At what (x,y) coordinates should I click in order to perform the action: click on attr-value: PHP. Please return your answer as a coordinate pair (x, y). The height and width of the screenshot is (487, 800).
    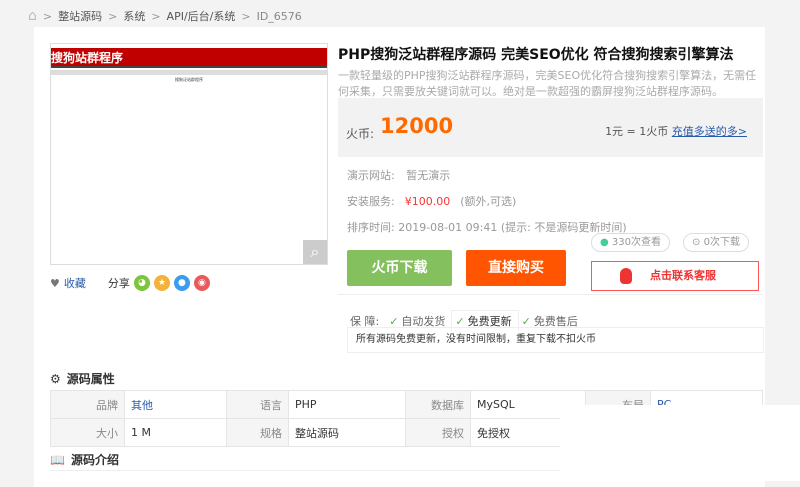
    Looking at the image, I should click on (347, 404).